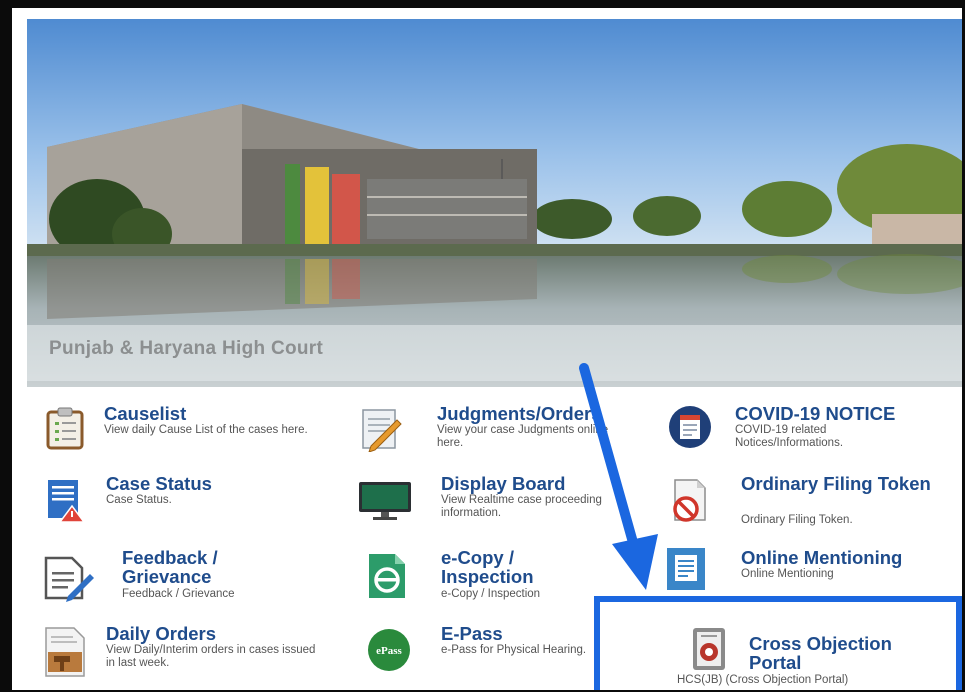 Image resolution: width=965 pixels, height=692 pixels. What do you see at coordinates (503, 483) in the screenshot?
I see `tile-display-board-title: Display Board` at bounding box center [503, 483].